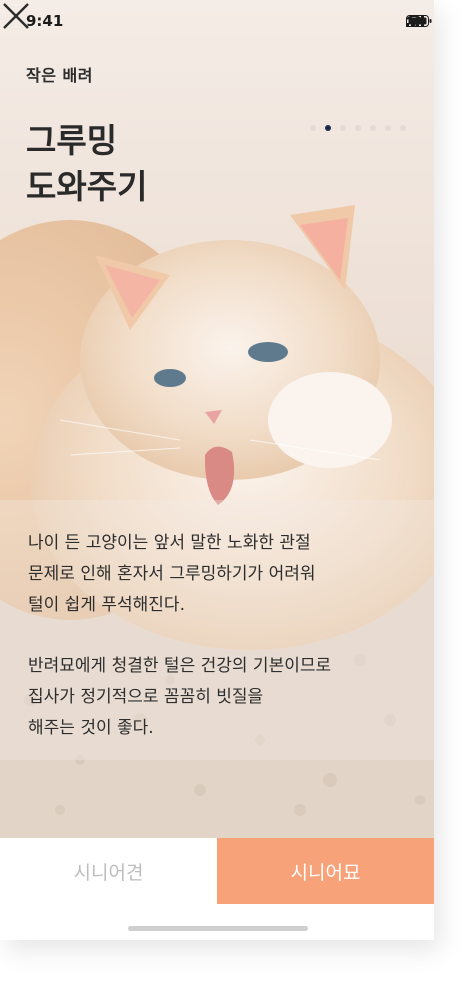 The image size is (476, 1000). What do you see at coordinates (217, 22) in the screenshot?
I see `status-bar: 9:41` at bounding box center [217, 22].